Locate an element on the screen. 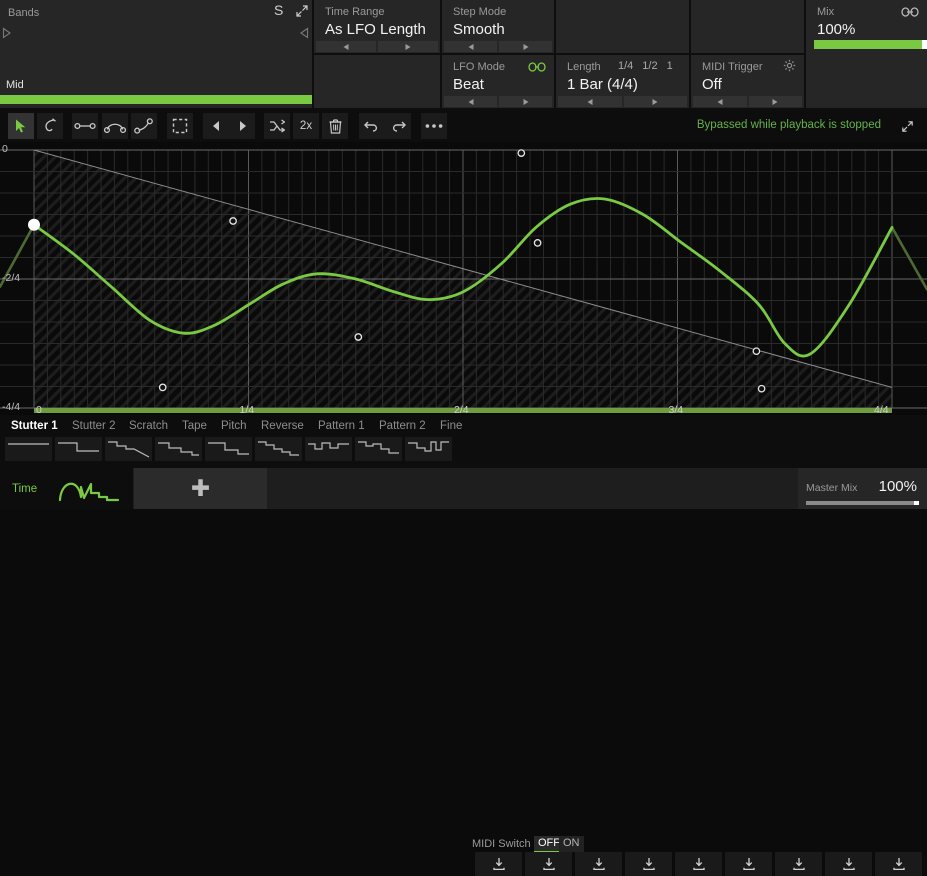 This screenshot has height=876, width=927. preset-name-4: Pitch is located at coordinates (234, 426).